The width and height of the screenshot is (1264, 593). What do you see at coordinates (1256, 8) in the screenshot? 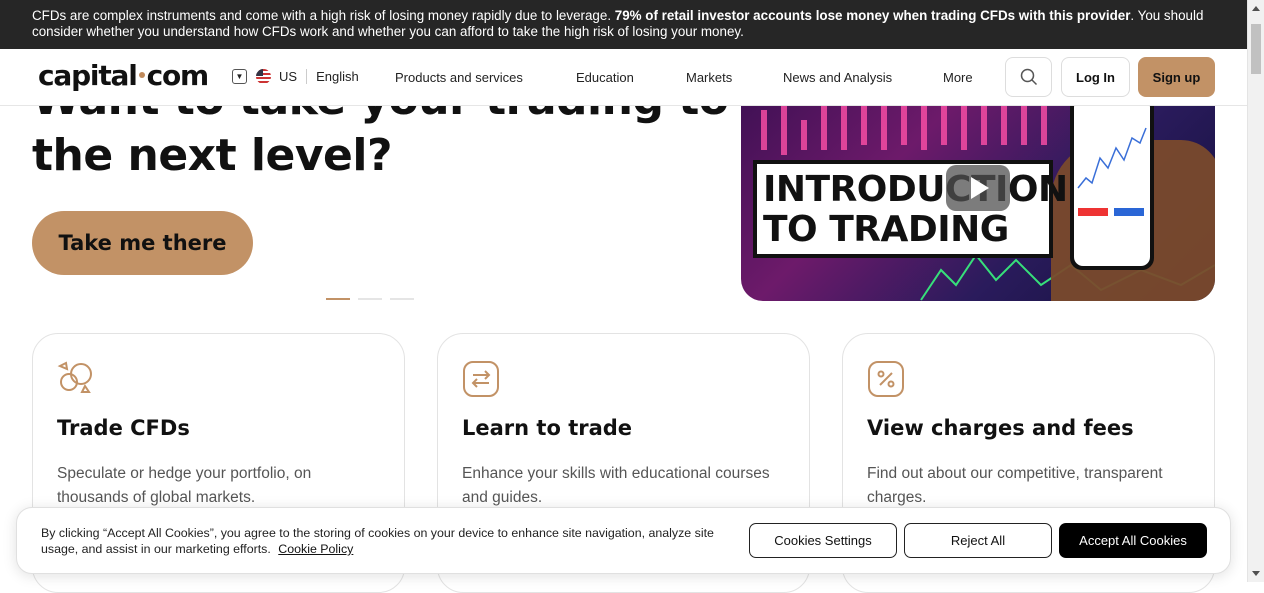
I see `scroll-up-icon` at bounding box center [1256, 8].